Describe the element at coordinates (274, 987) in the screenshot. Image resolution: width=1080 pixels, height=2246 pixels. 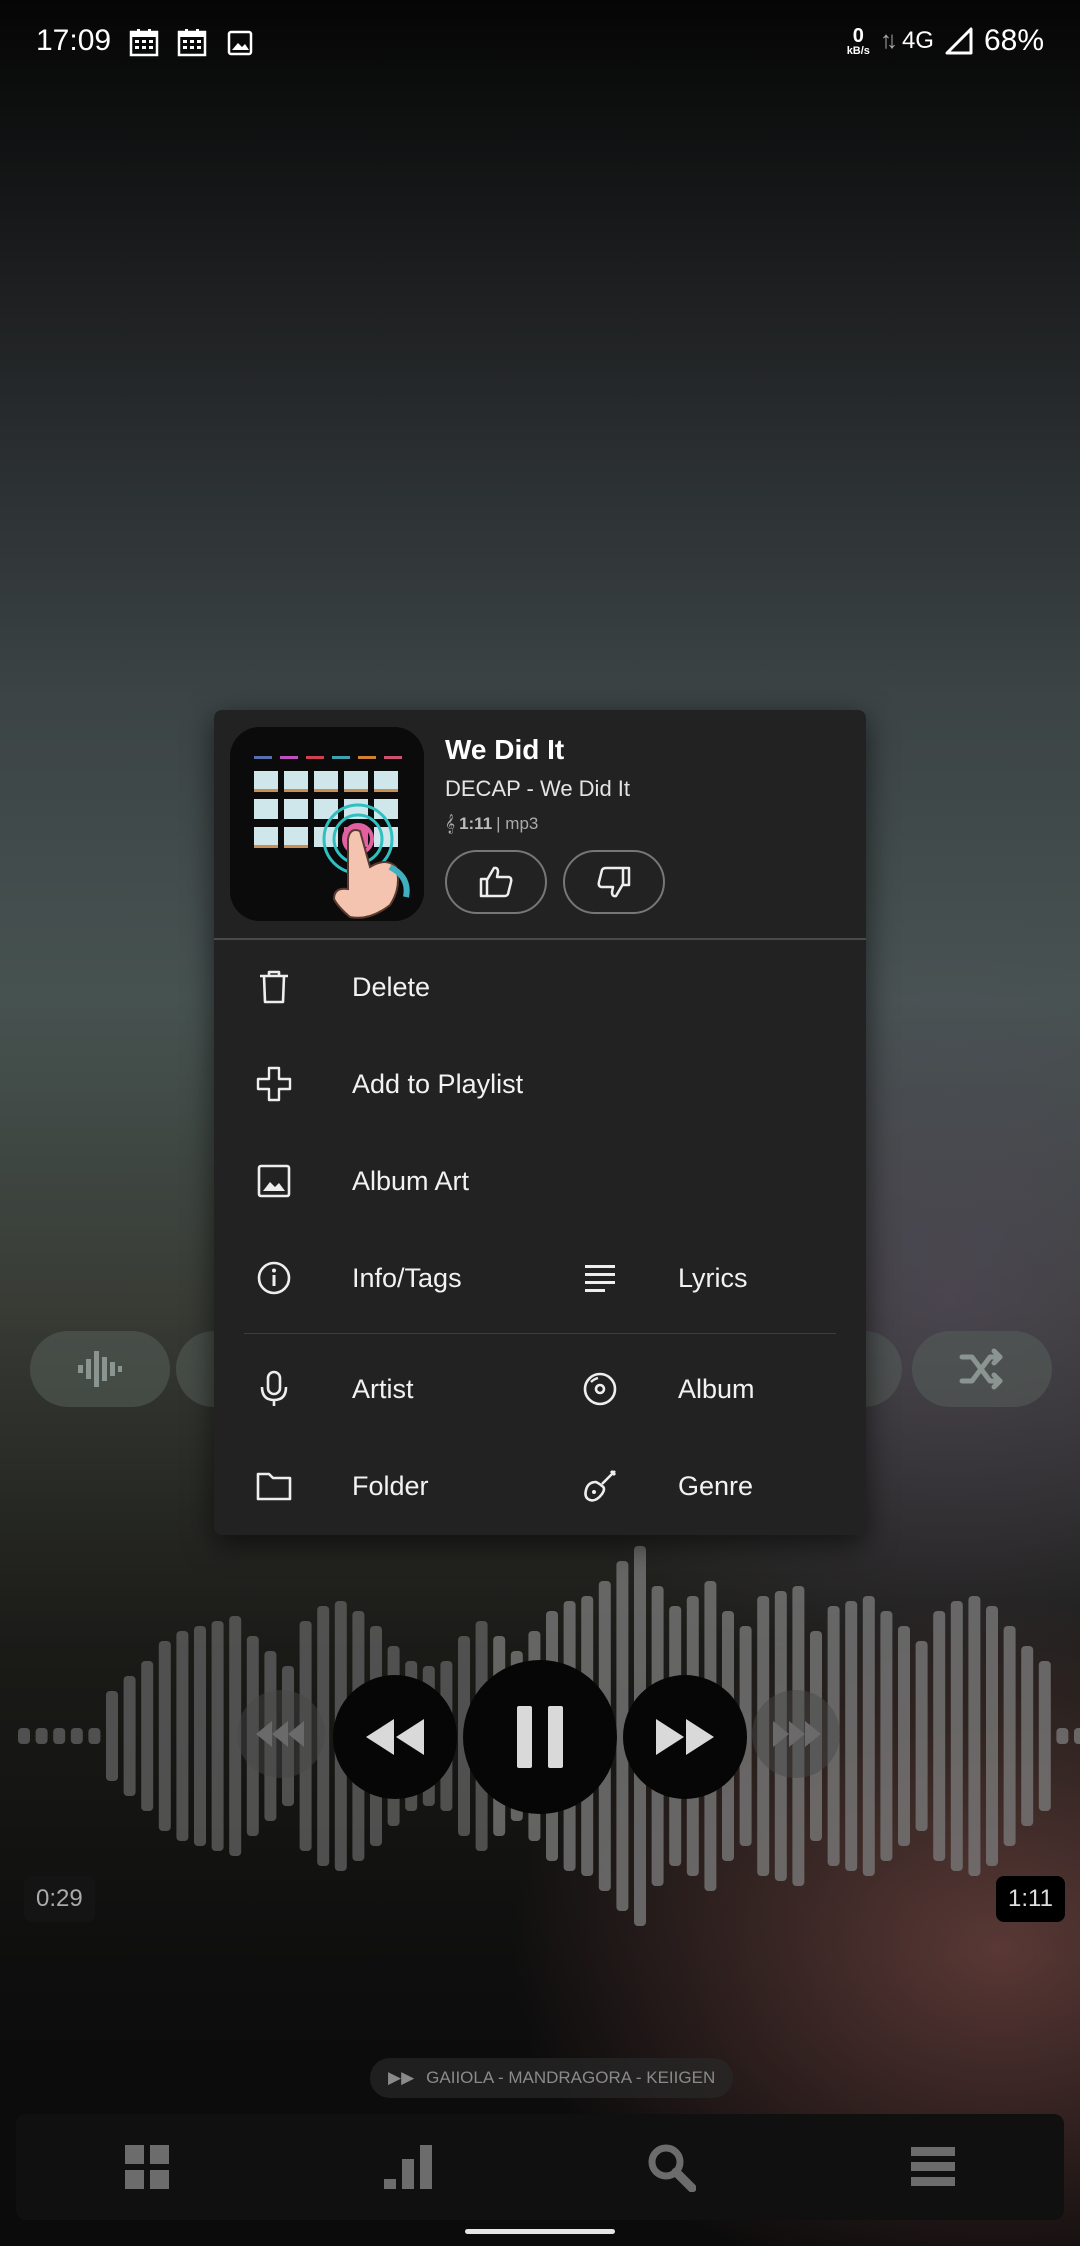
I see `trash-icon` at that location.